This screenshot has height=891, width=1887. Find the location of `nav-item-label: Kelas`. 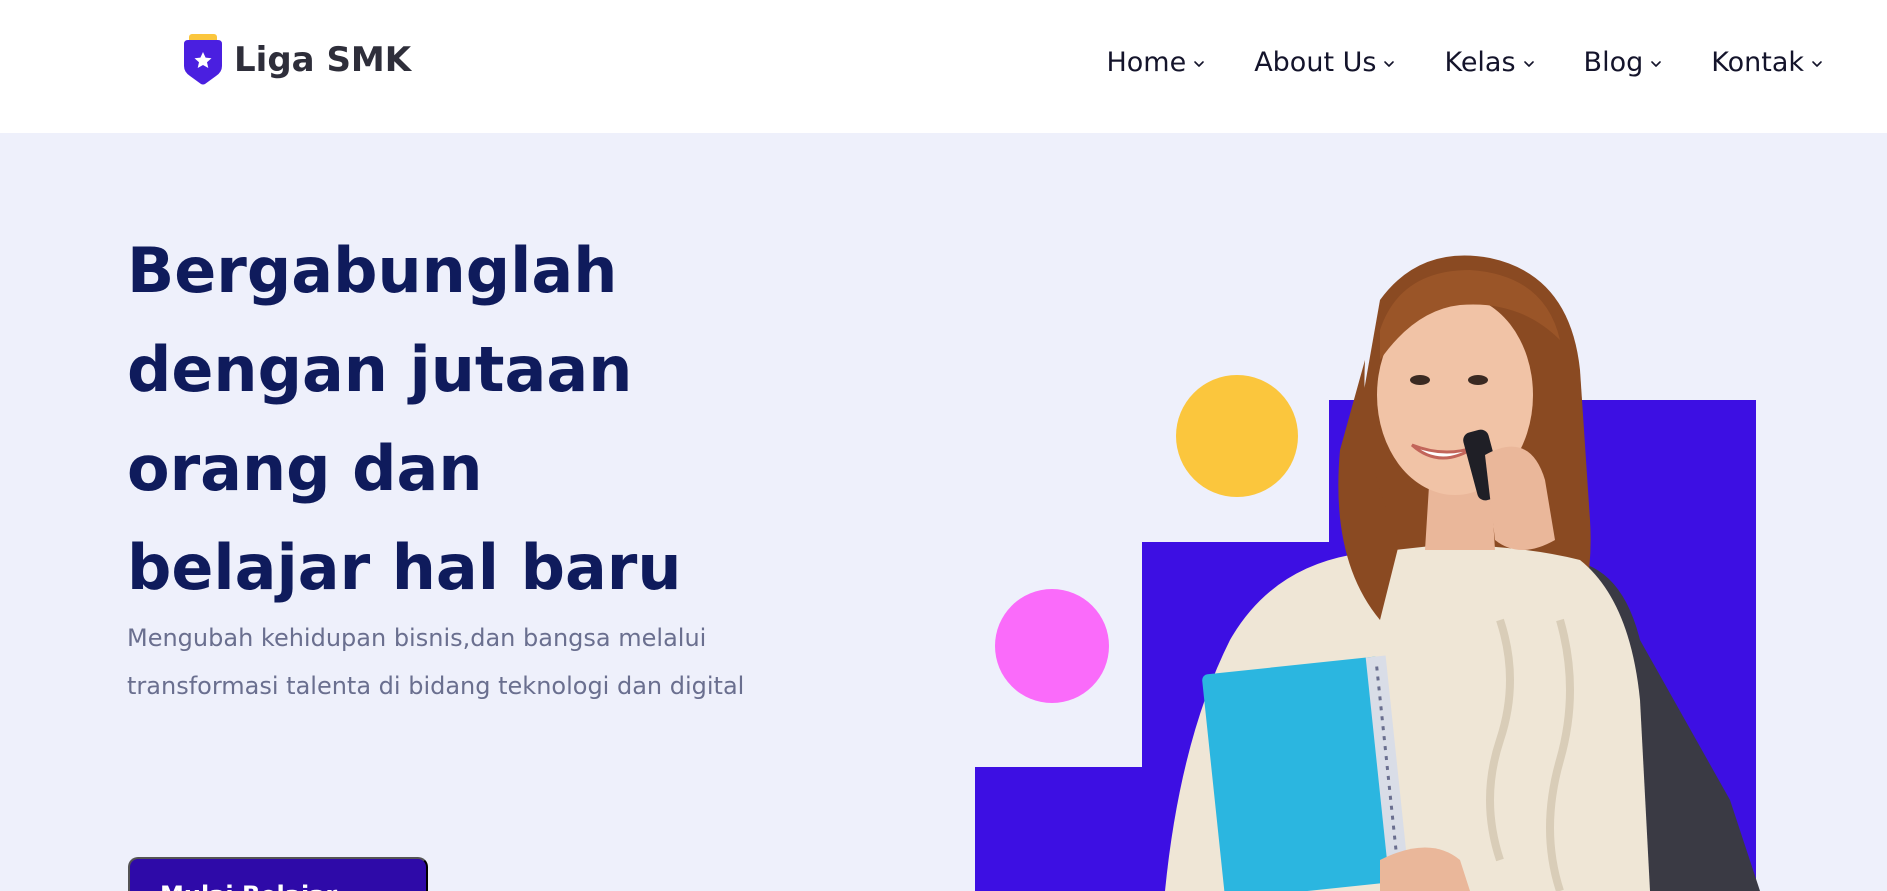

nav-item-label: Kelas is located at coordinates (1480, 62).